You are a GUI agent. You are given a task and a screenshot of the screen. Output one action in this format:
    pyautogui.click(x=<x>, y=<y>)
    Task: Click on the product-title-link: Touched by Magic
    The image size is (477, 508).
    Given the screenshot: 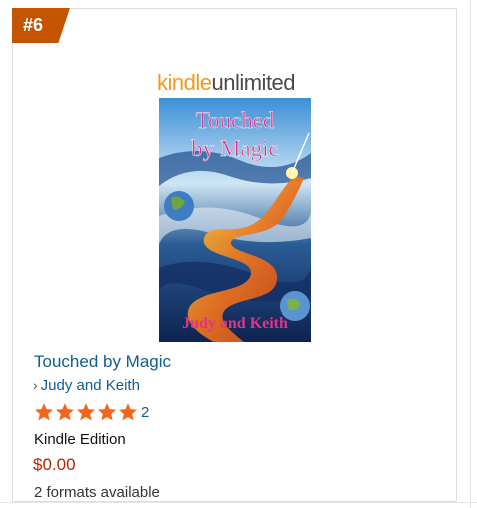 What is the action you would take?
    pyautogui.click(x=102, y=362)
    